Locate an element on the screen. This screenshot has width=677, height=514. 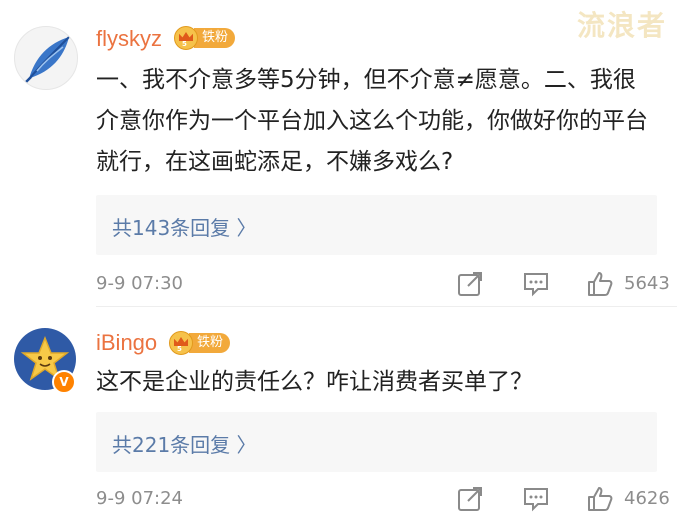
fan-badge: 5 铁粉 is located at coordinates (200, 343).